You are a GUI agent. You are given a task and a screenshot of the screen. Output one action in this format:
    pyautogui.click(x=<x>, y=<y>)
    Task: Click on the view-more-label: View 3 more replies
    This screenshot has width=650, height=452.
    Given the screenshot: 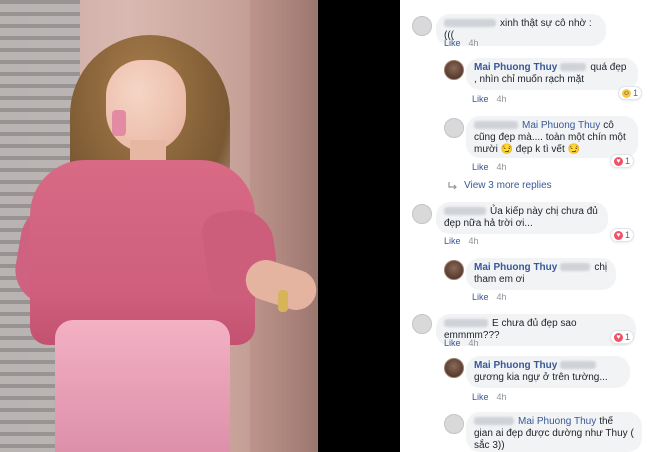 What is the action you would take?
    pyautogui.click(x=508, y=185)
    